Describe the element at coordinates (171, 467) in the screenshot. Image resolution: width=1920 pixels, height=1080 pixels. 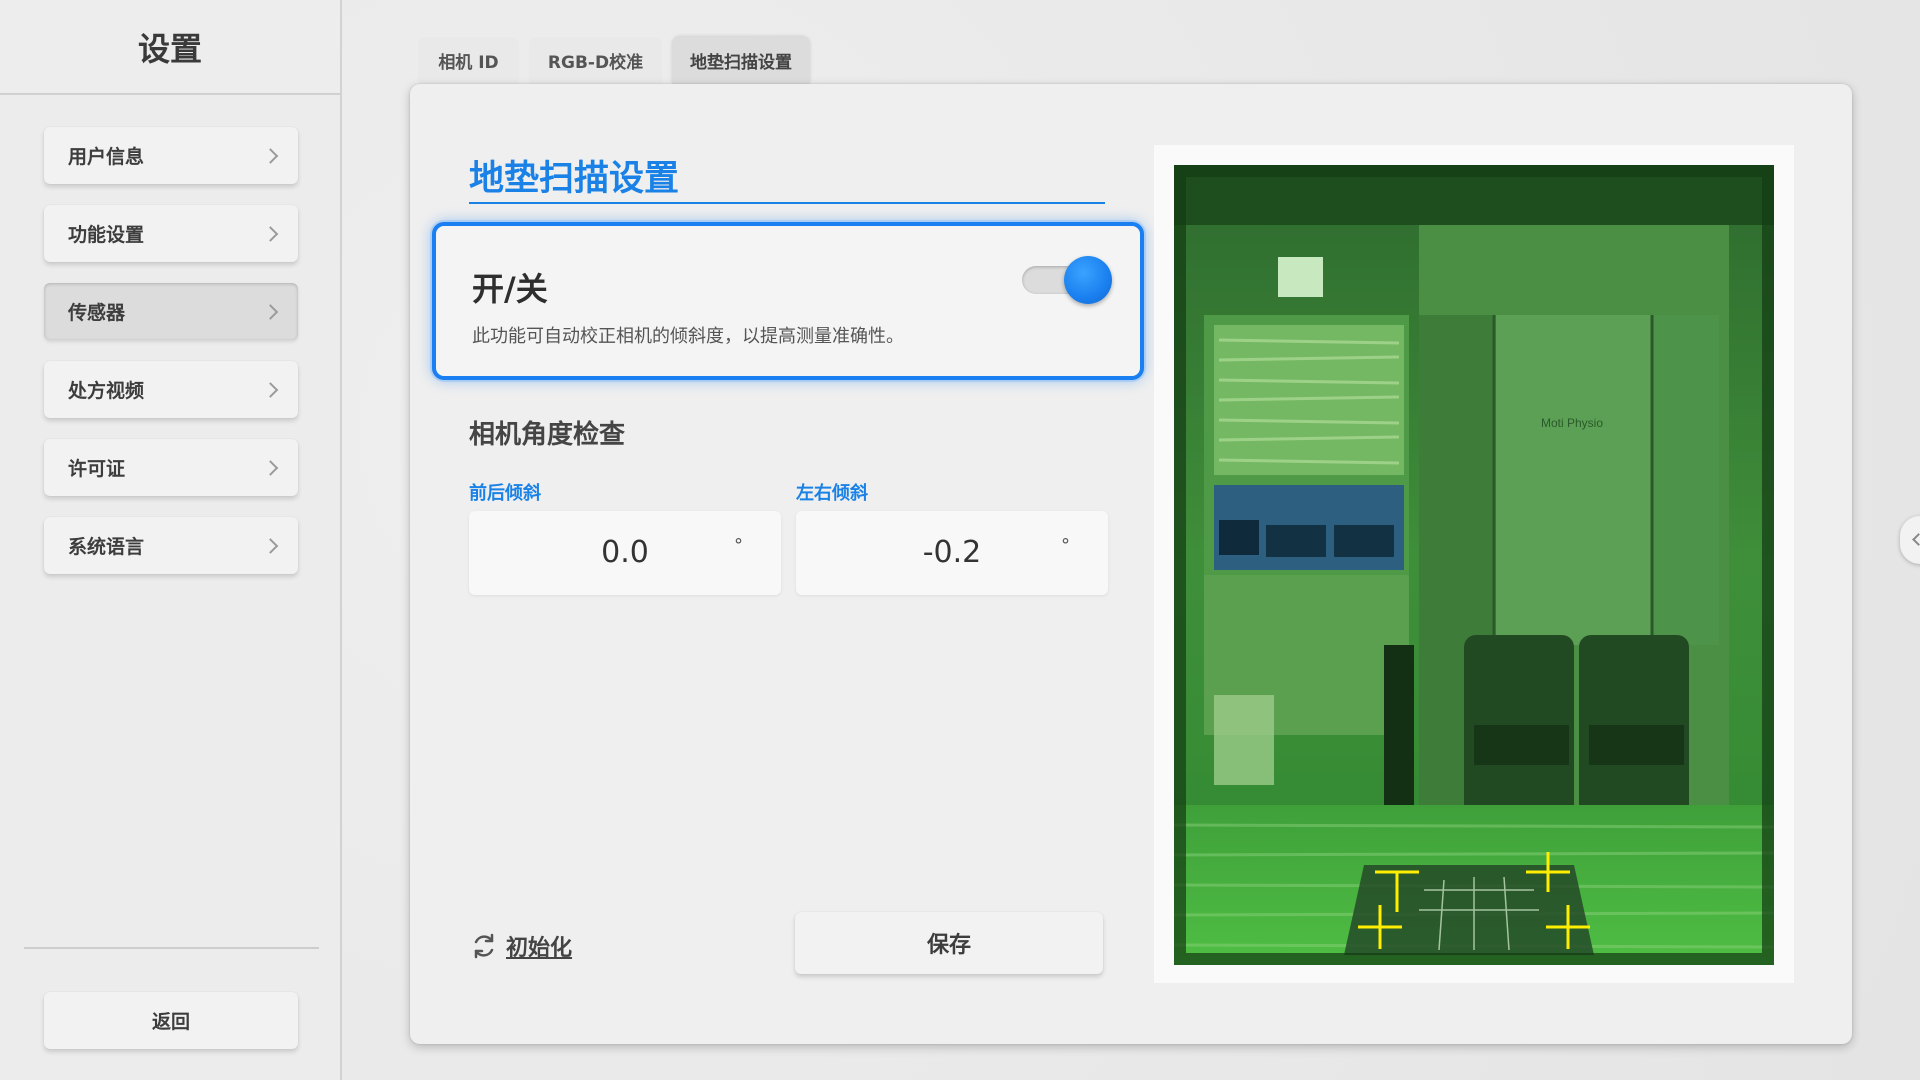
I see `sidebar-item-license: 许可证` at that location.